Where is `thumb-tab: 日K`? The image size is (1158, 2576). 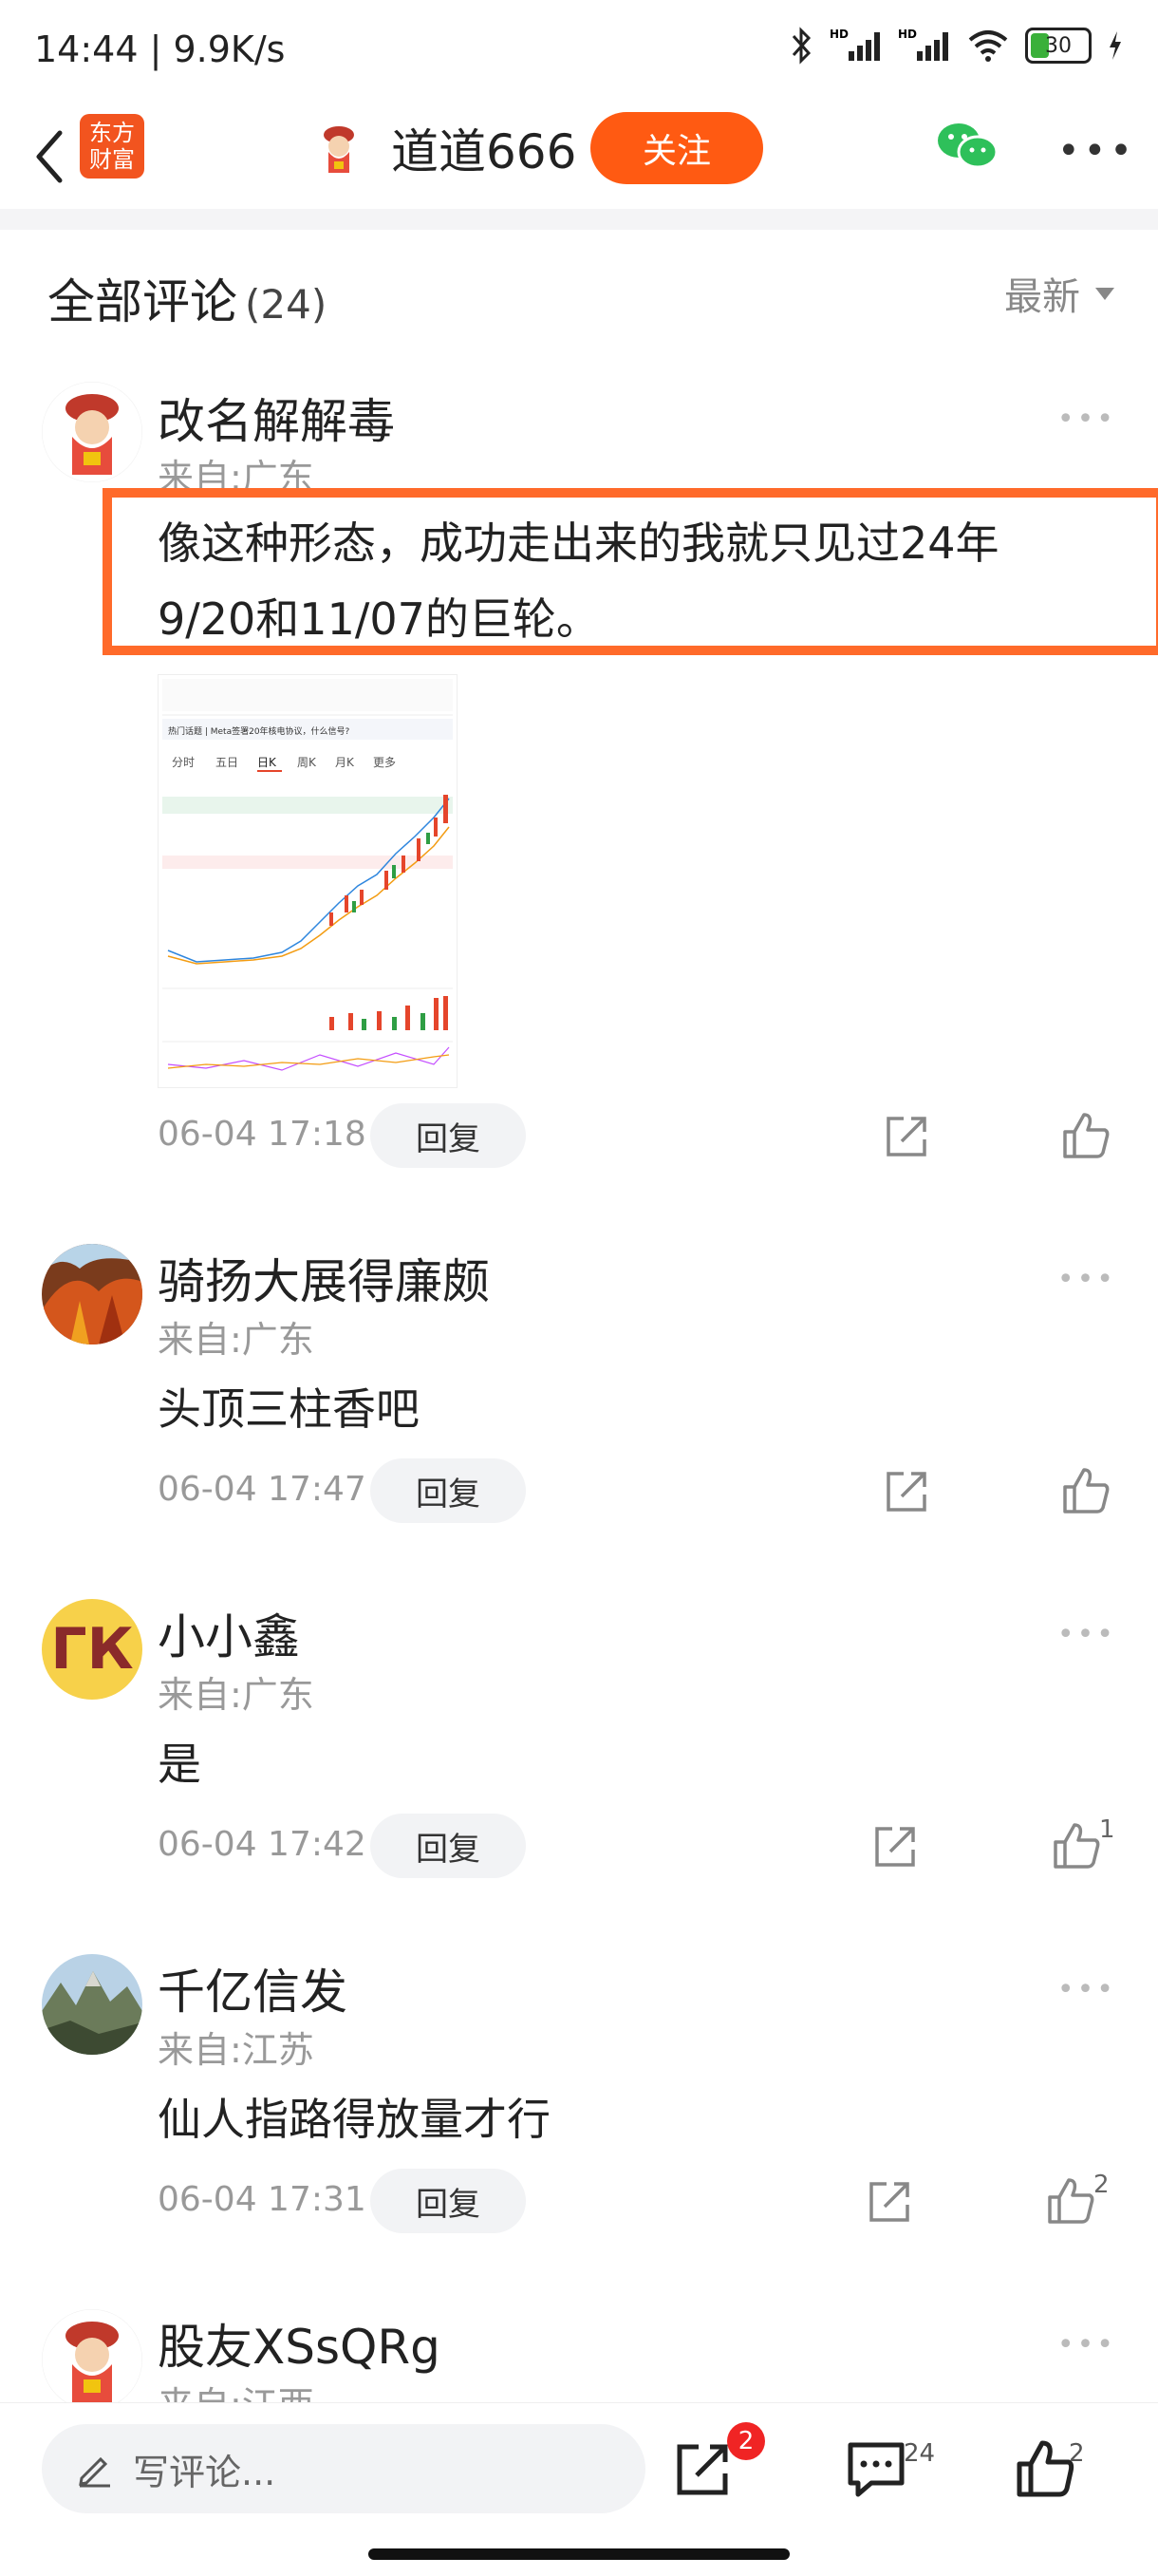 thumb-tab: 日K is located at coordinates (267, 762).